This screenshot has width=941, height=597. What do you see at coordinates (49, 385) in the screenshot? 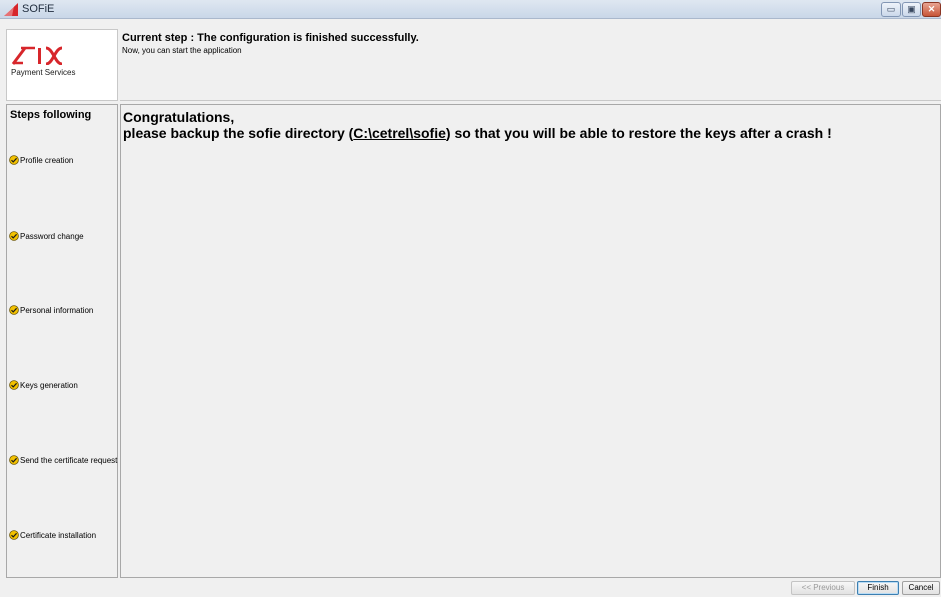
I see `step-label: Keys generation` at bounding box center [49, 385].